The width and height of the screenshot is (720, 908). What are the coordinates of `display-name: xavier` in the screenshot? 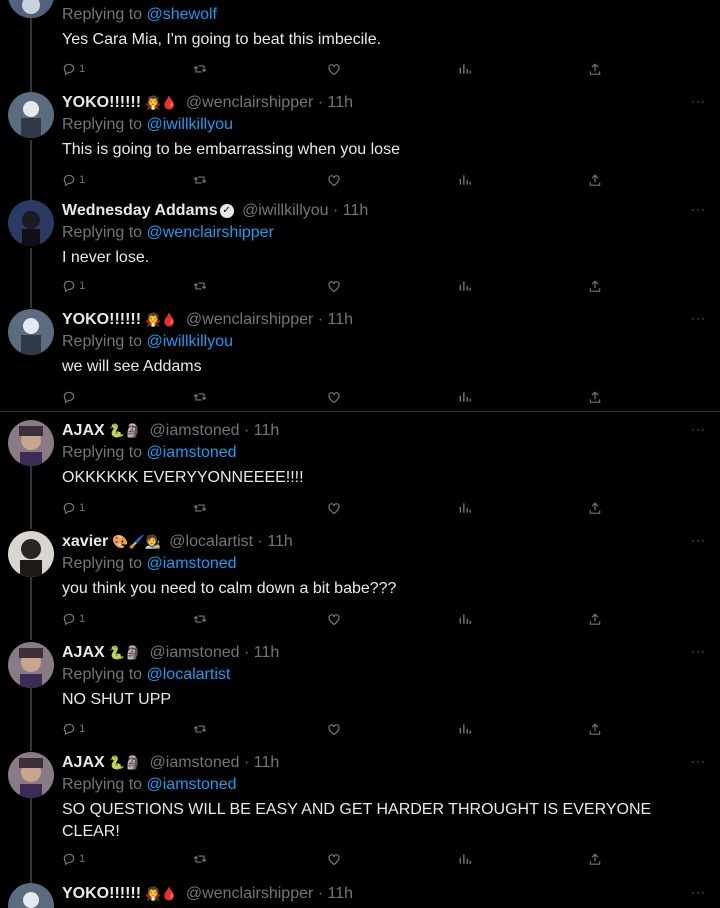 It's located at (85, 541).